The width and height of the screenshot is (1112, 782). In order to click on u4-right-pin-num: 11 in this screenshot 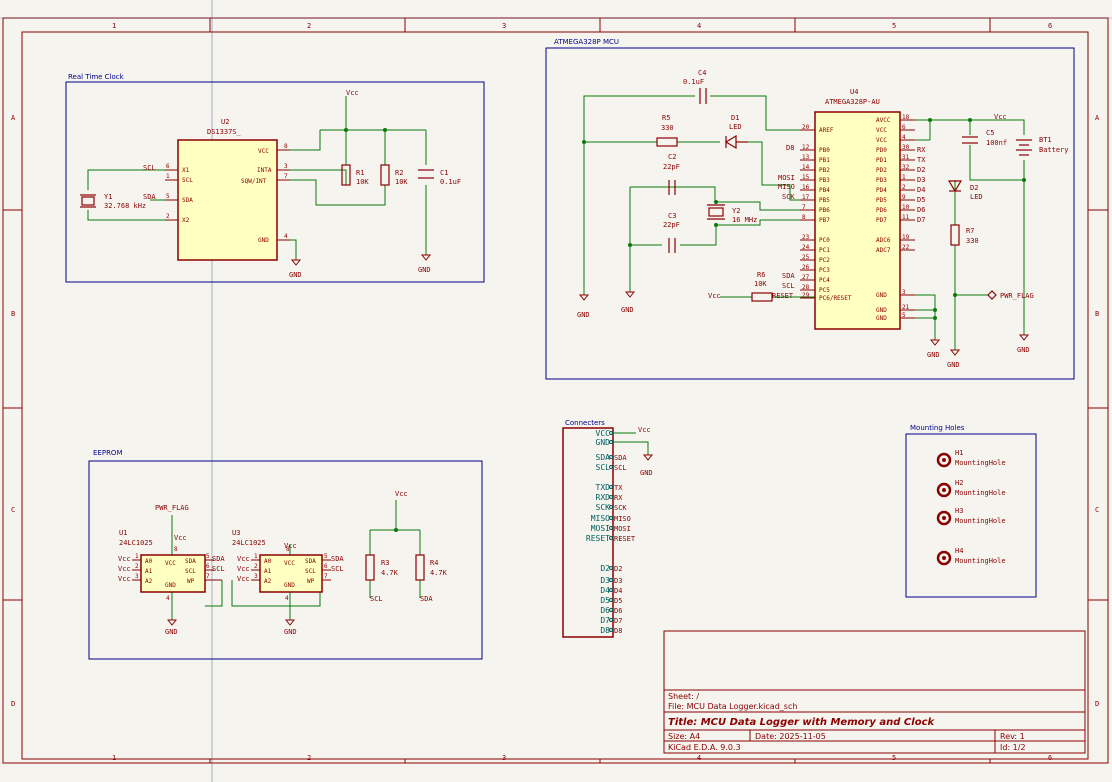, I will do `click(906, 217)`.